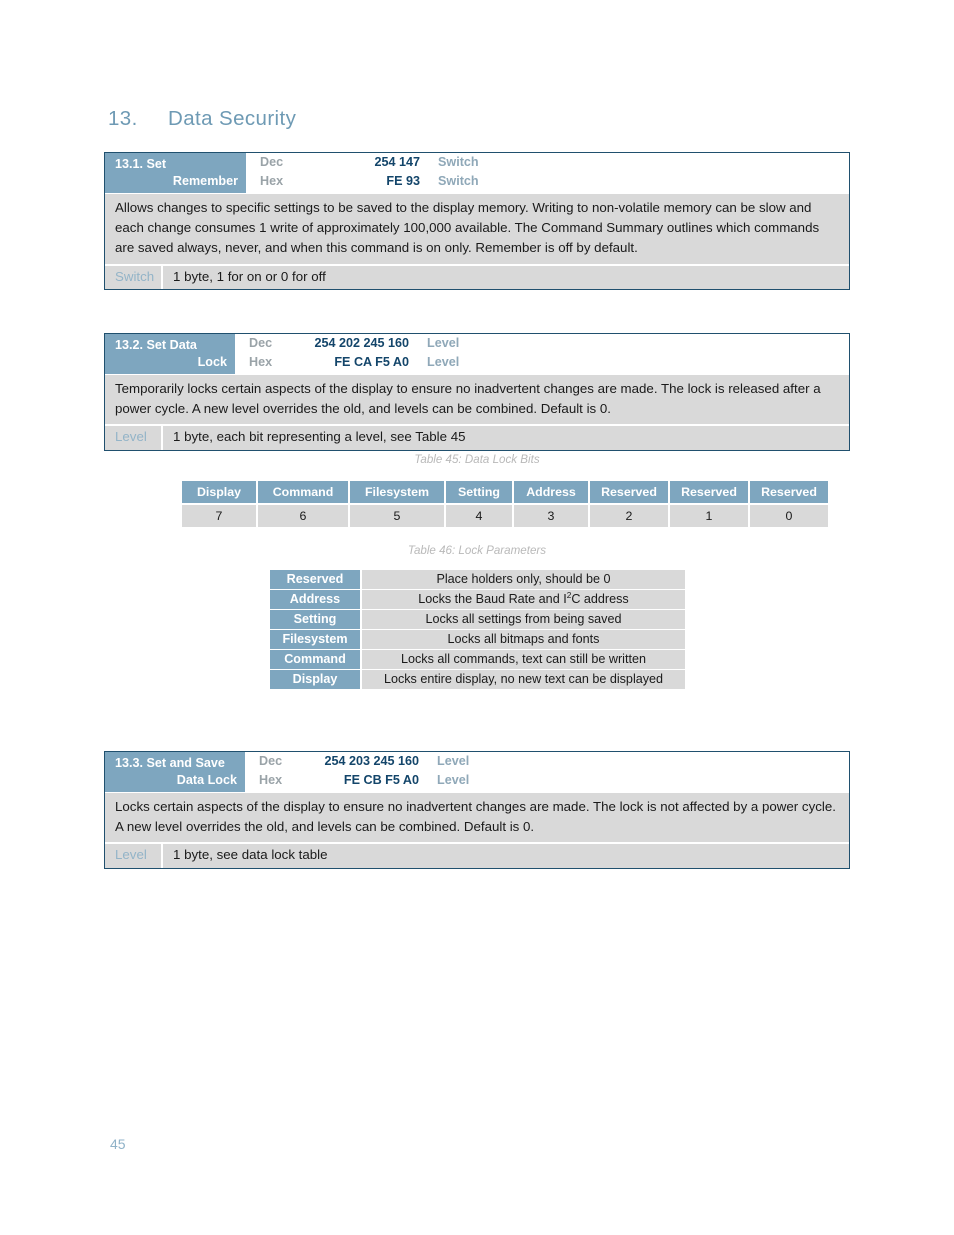  I want to click on command-dec-row: Dec 254 203 245 160 Level, so click(554, 761).